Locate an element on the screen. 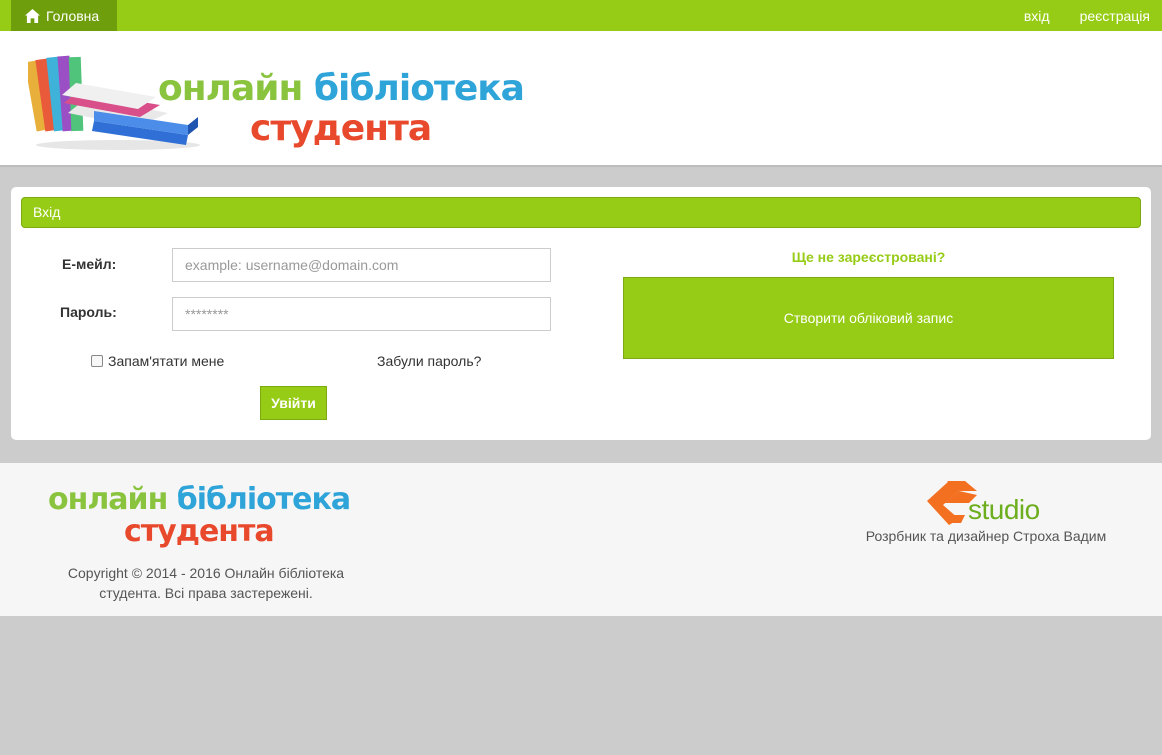  designer-credit: Розрбник та дизайнер Строха Вадим is located at coordinates (986, 536).